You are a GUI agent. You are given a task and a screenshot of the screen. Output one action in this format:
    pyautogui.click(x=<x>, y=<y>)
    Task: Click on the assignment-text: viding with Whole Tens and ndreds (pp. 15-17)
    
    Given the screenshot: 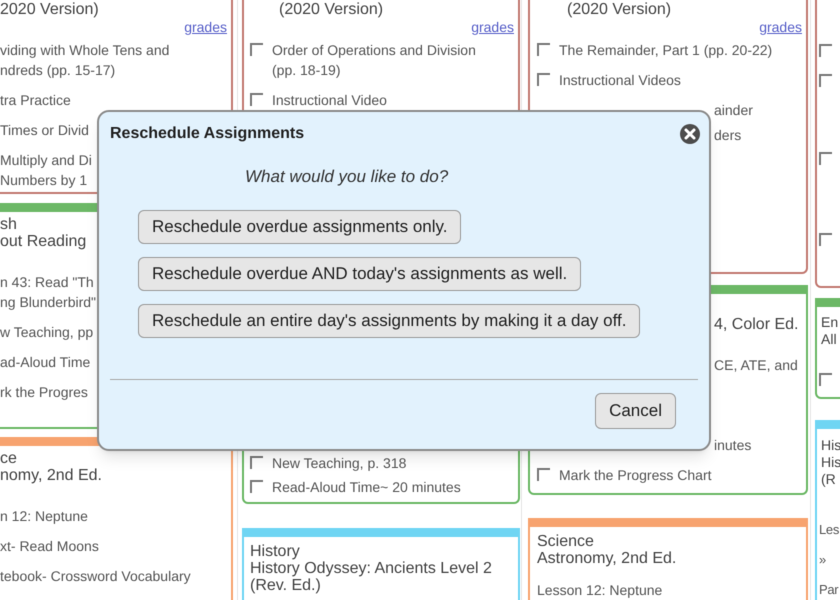 What is the action you would take?
    pyautogui.click(x=85, y=60)
    